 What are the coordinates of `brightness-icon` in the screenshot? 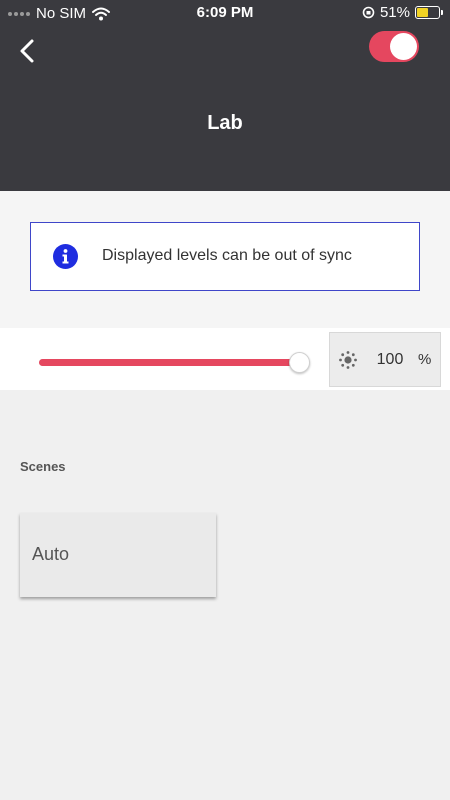 It's located at (348, 360).